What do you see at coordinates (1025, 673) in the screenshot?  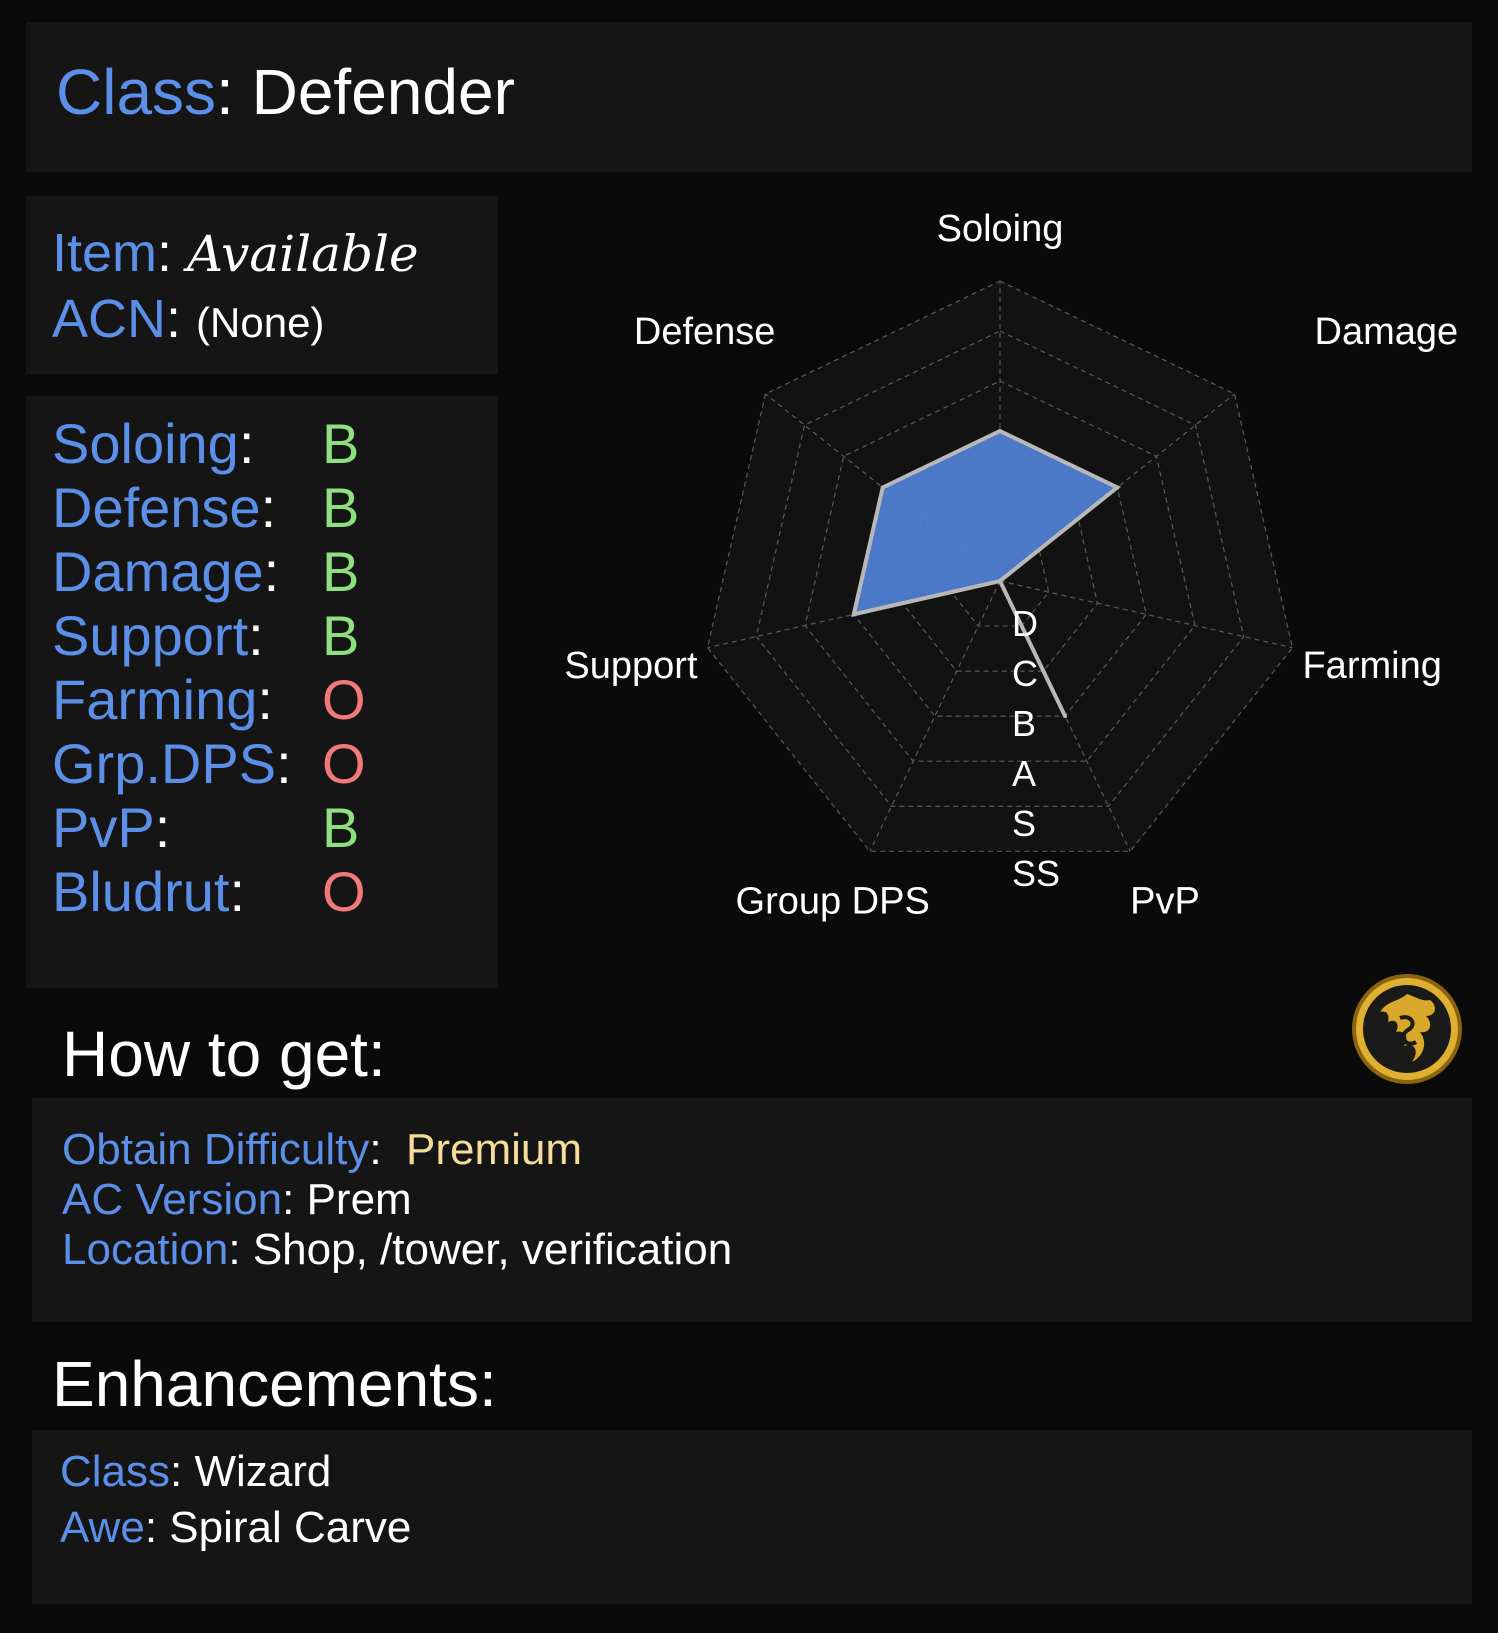 I see `radar-scale-label: C` at bounding box center [1025, 673].